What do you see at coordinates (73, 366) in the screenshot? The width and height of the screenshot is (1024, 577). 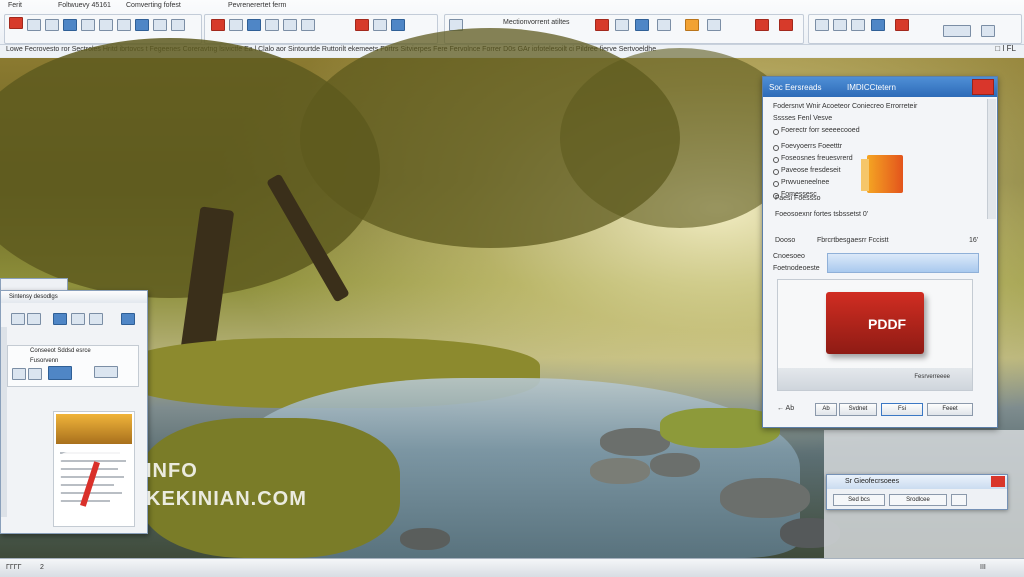 I see `document-options-panel: Conseeot Sddsd esrce Fusorvenn` at bounding box center [73, 366].